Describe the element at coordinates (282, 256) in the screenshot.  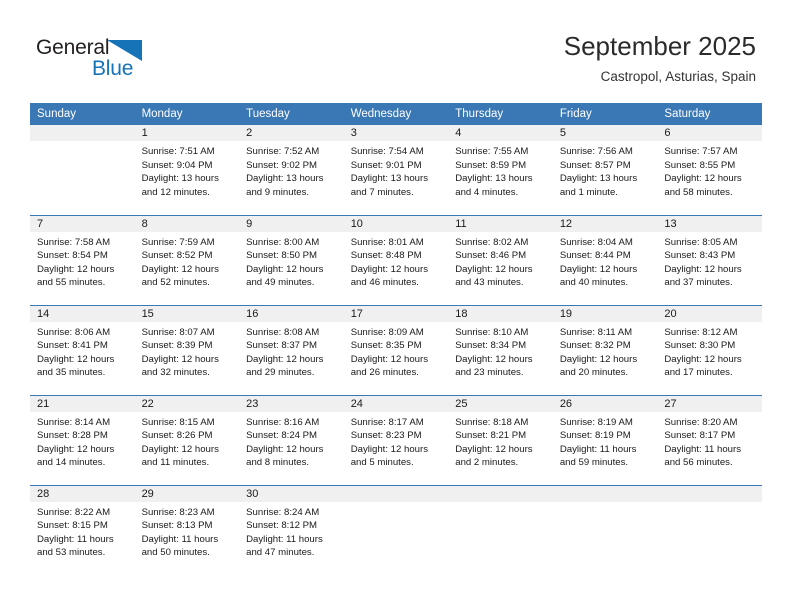
I see `sunset-time: Sunset: 8:50 PM` at that location.